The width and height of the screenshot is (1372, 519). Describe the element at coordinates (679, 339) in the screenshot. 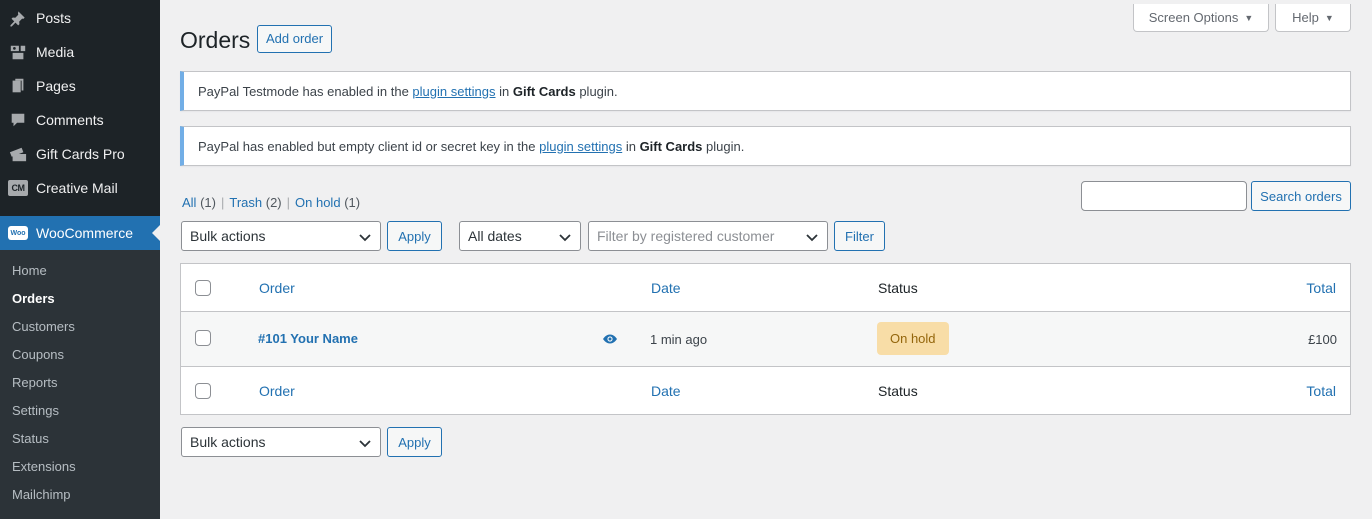

I see `order-date: 1 min ago` at that location.